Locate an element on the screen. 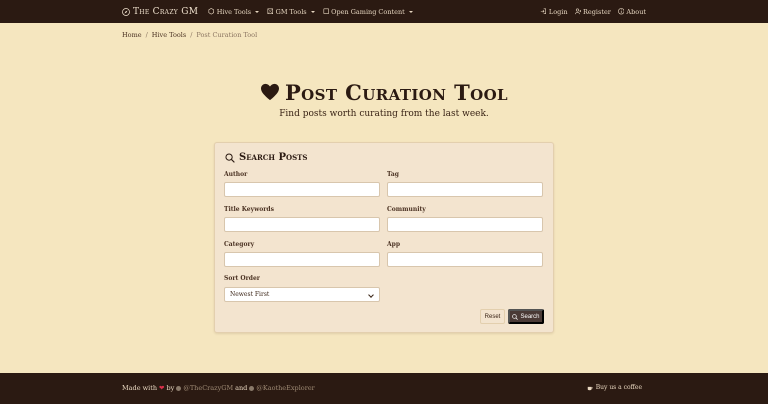  sort-order-select: Newest First is located at coordinates (302, 294).